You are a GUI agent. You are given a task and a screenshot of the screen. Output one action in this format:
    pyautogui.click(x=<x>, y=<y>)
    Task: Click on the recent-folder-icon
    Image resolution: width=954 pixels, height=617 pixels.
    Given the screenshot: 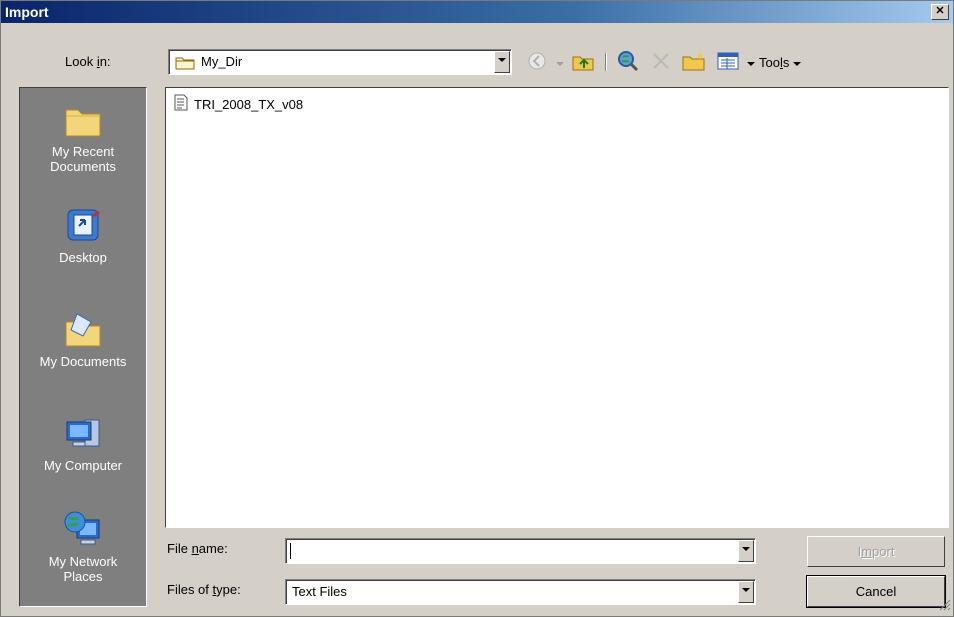 What is the action you would take?
    pyautogui.click(x=83, y=120)
    